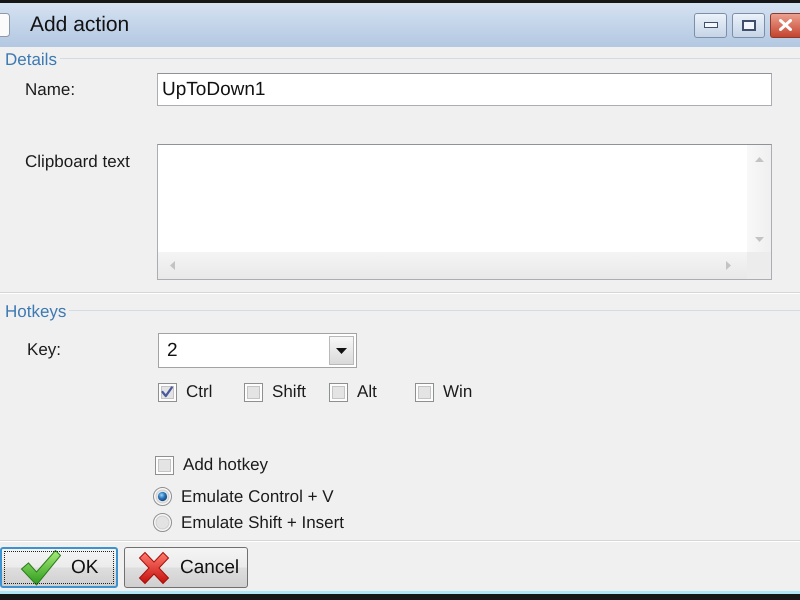 This screenshot has height=600, width=800. What do you see at coordinates (257, 350) in the screenshot?
I see `key-dropdown: 2` at bounding box center [257, 350].